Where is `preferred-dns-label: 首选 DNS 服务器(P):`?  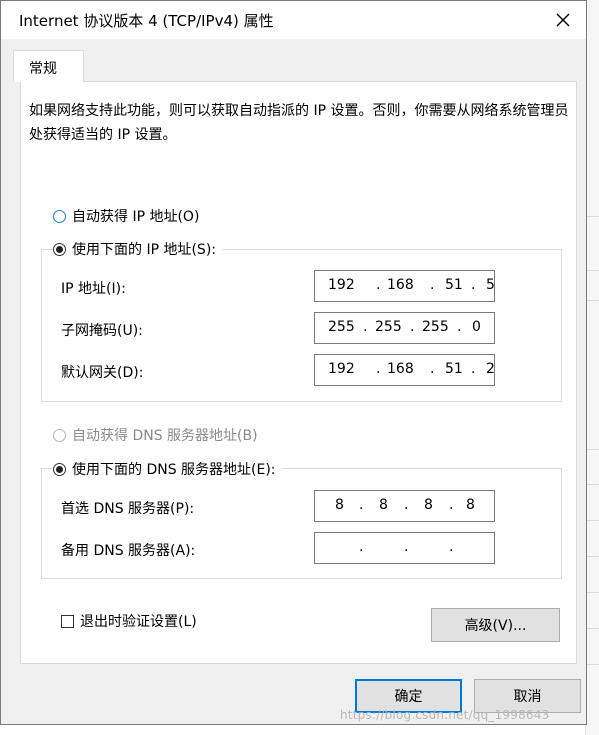 preferred-dns-label: 首选 DNS 服务器(P): is located at coordinates (128, 509).